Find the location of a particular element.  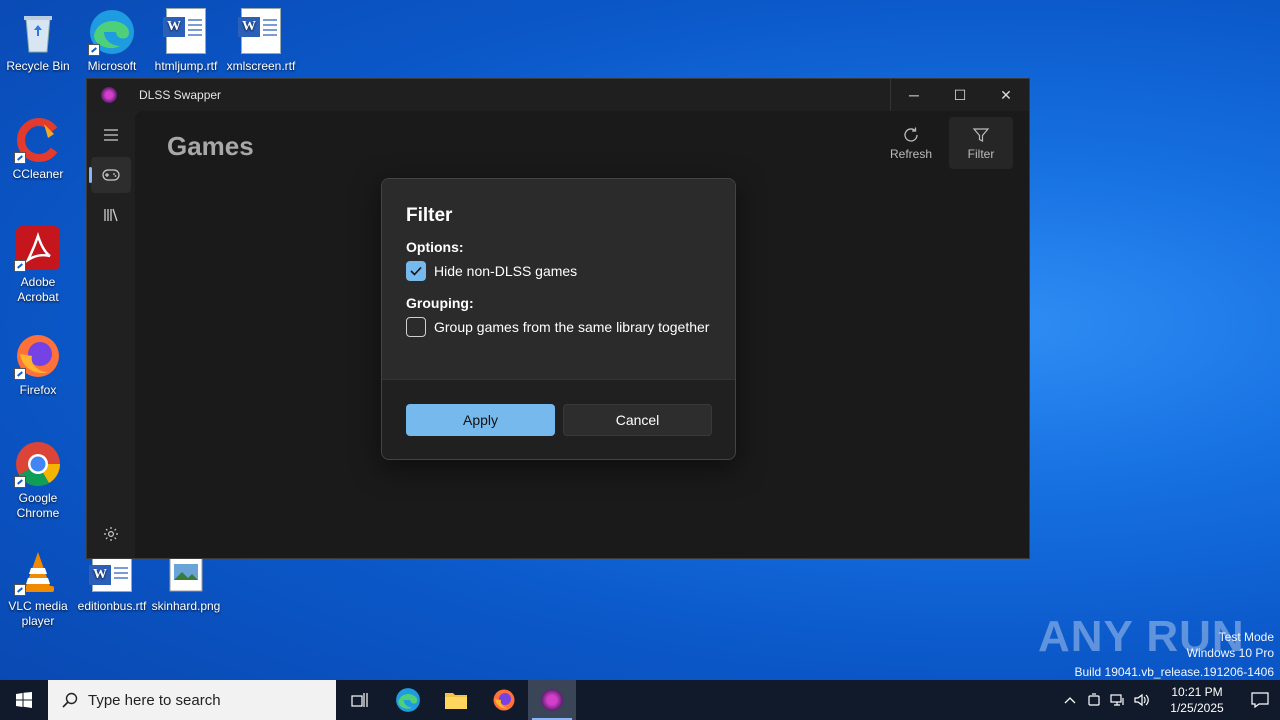

windows-logo-icon is located at coordinates (24, 700).